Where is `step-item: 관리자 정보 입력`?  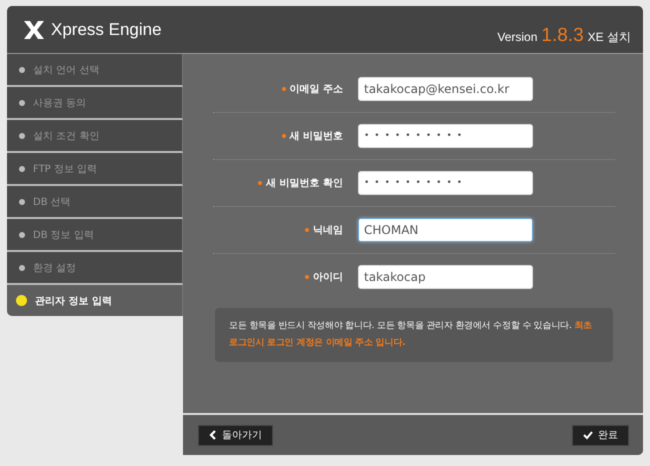 step-item: 관리자 정보 입력 is located at coordinates (95, 300).